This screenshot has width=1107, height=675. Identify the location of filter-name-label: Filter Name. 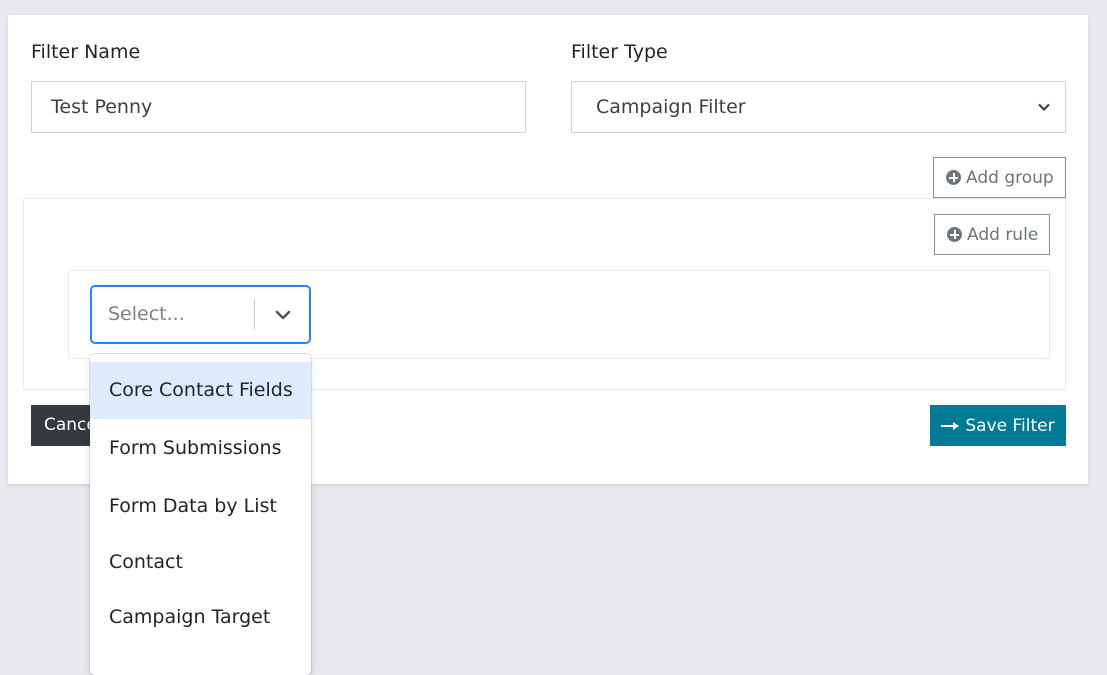
(86, 52).